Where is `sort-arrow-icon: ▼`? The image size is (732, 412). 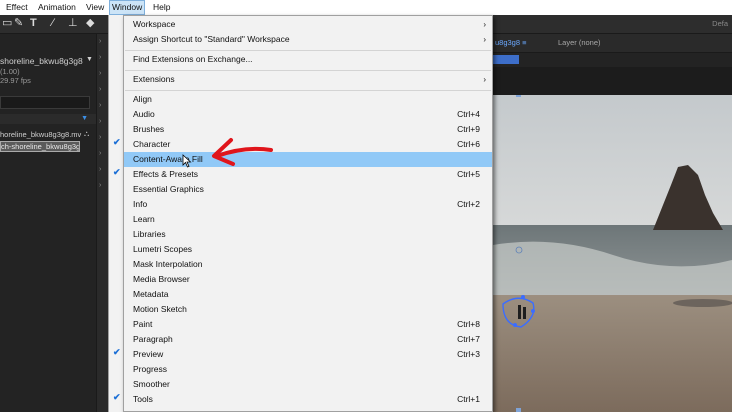 sort-arrow-icon: ▼ is located at coordinates (84, 118).